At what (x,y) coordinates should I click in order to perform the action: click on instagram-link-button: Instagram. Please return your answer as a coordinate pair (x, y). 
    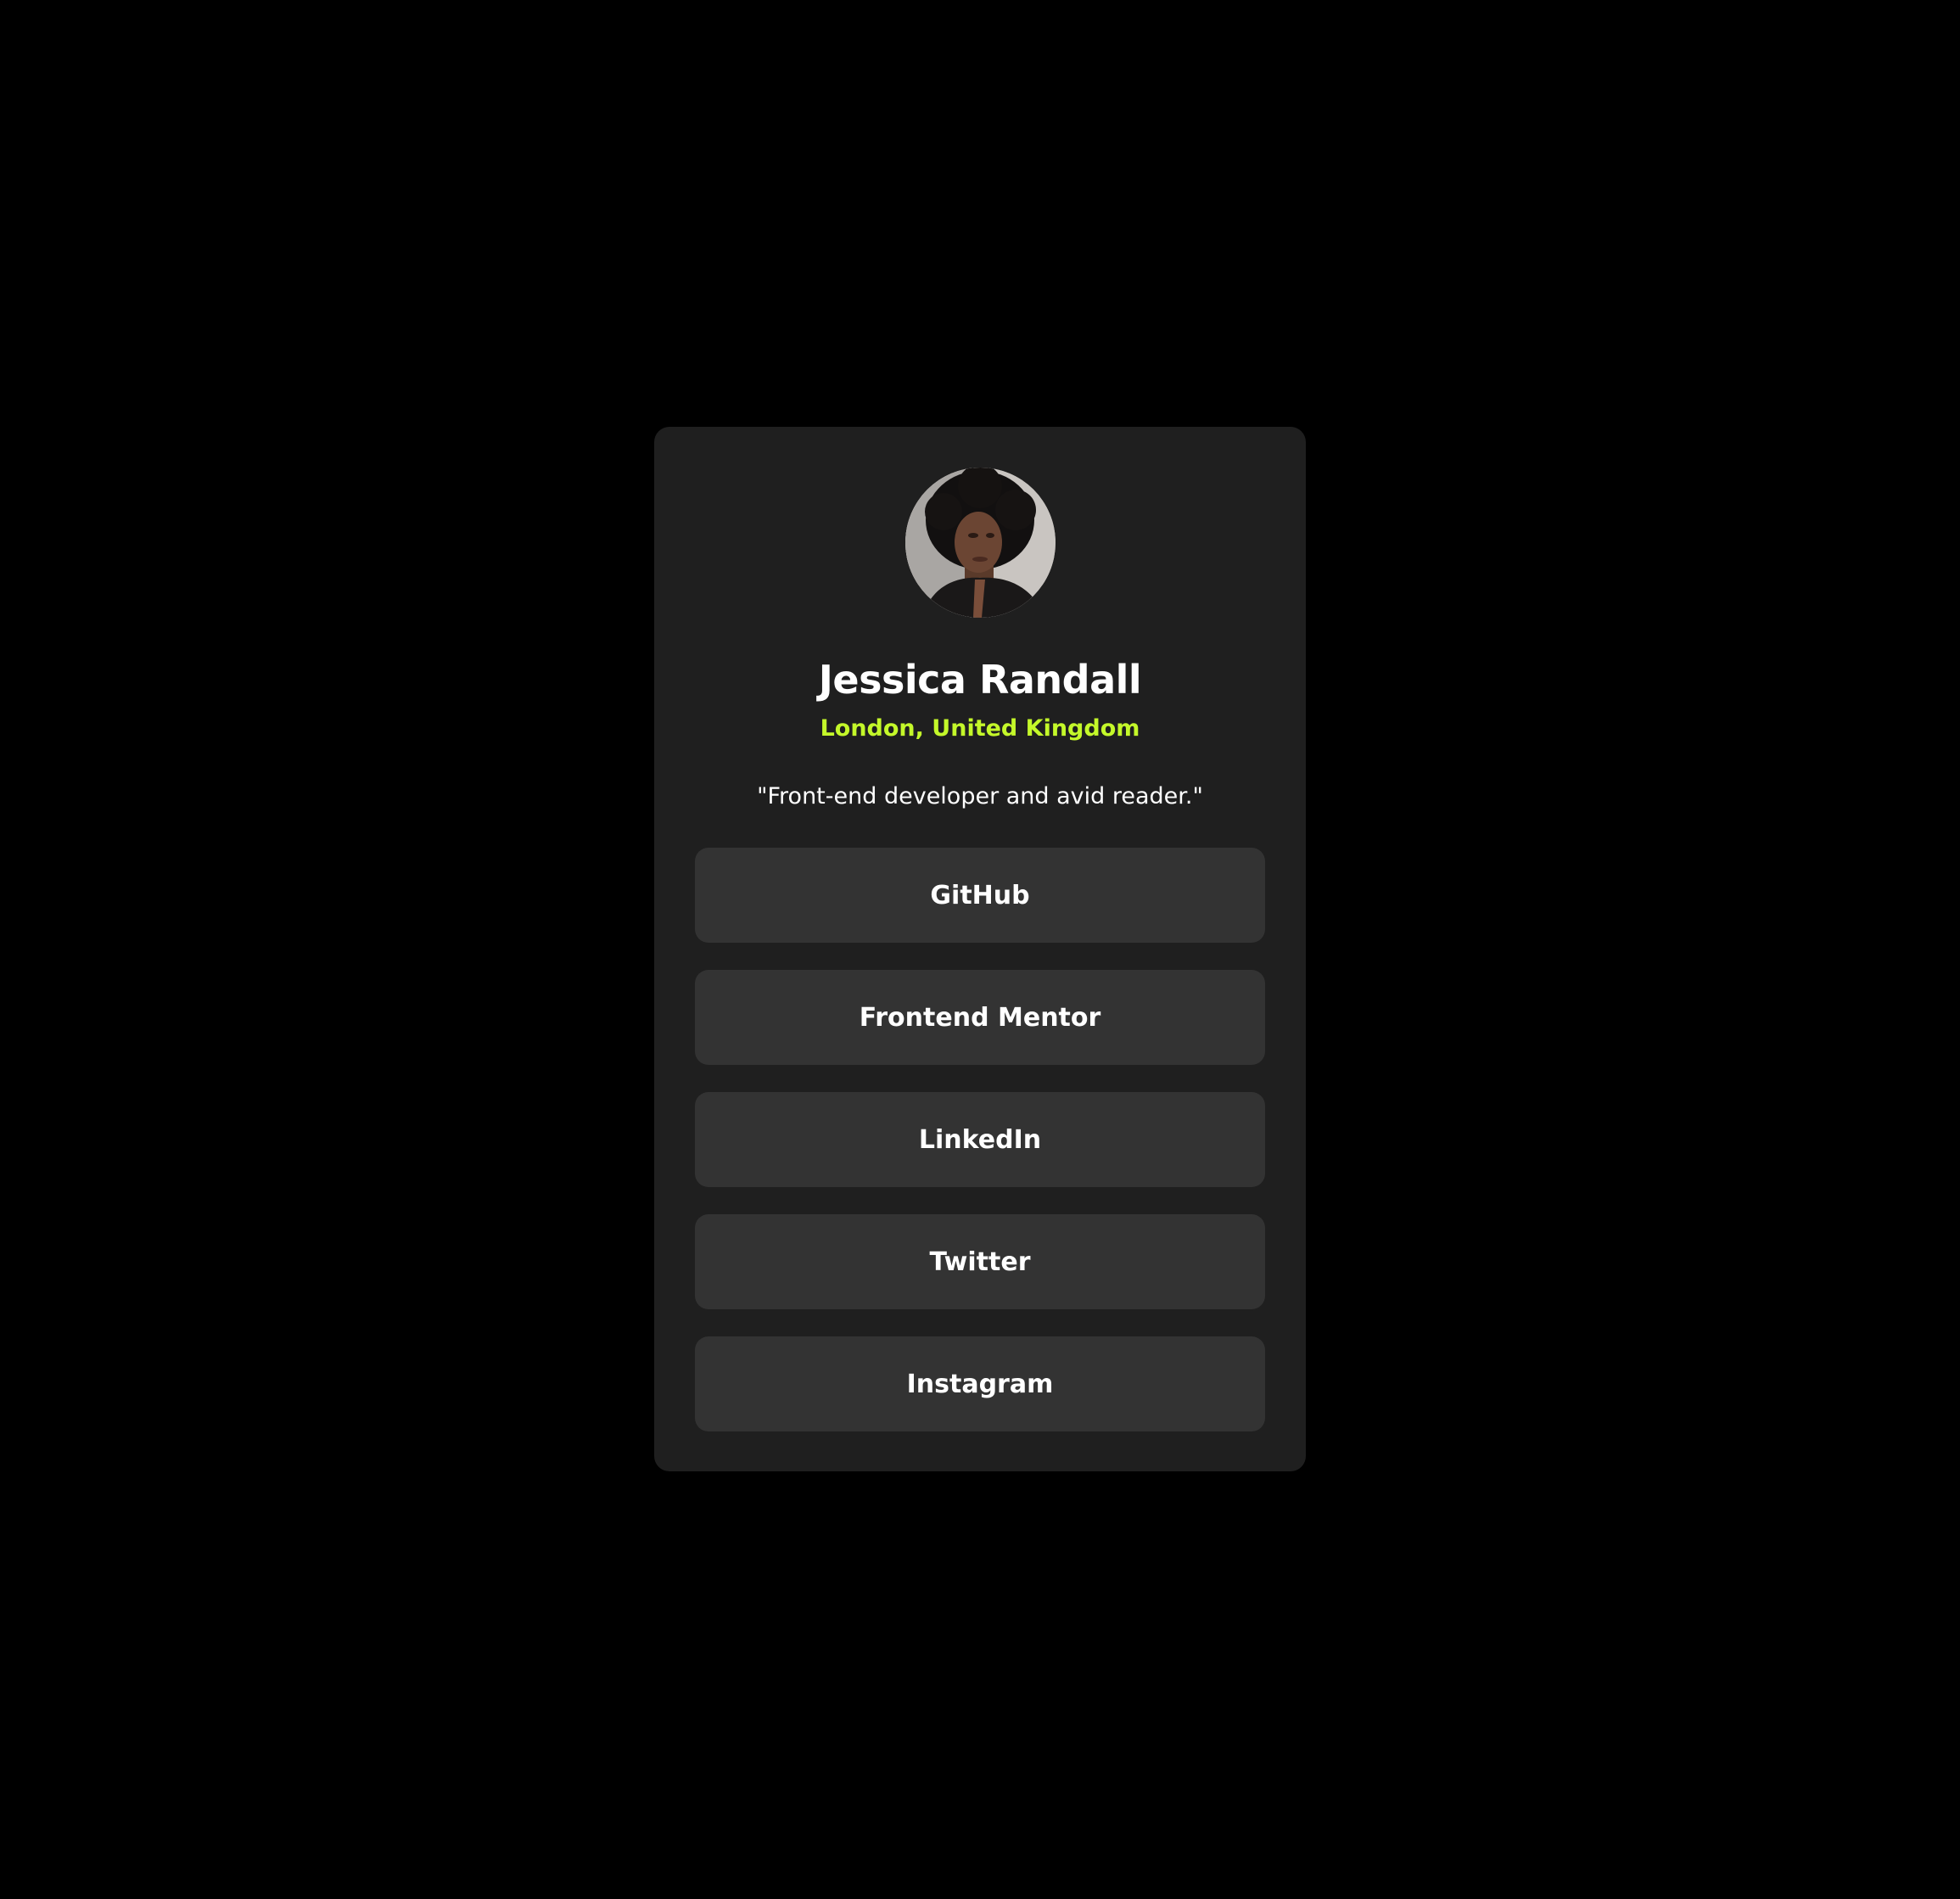
    Looking at the image, I should click on (980, 1383).